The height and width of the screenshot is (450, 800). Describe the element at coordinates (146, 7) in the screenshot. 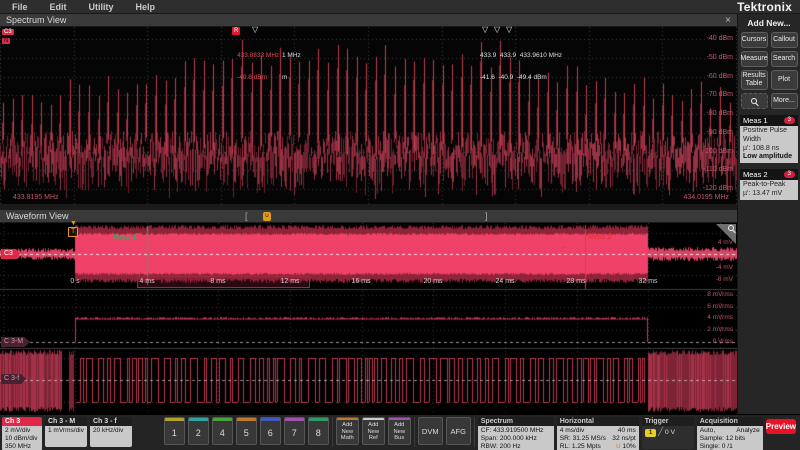

I see `menu-help: Help` at that location.